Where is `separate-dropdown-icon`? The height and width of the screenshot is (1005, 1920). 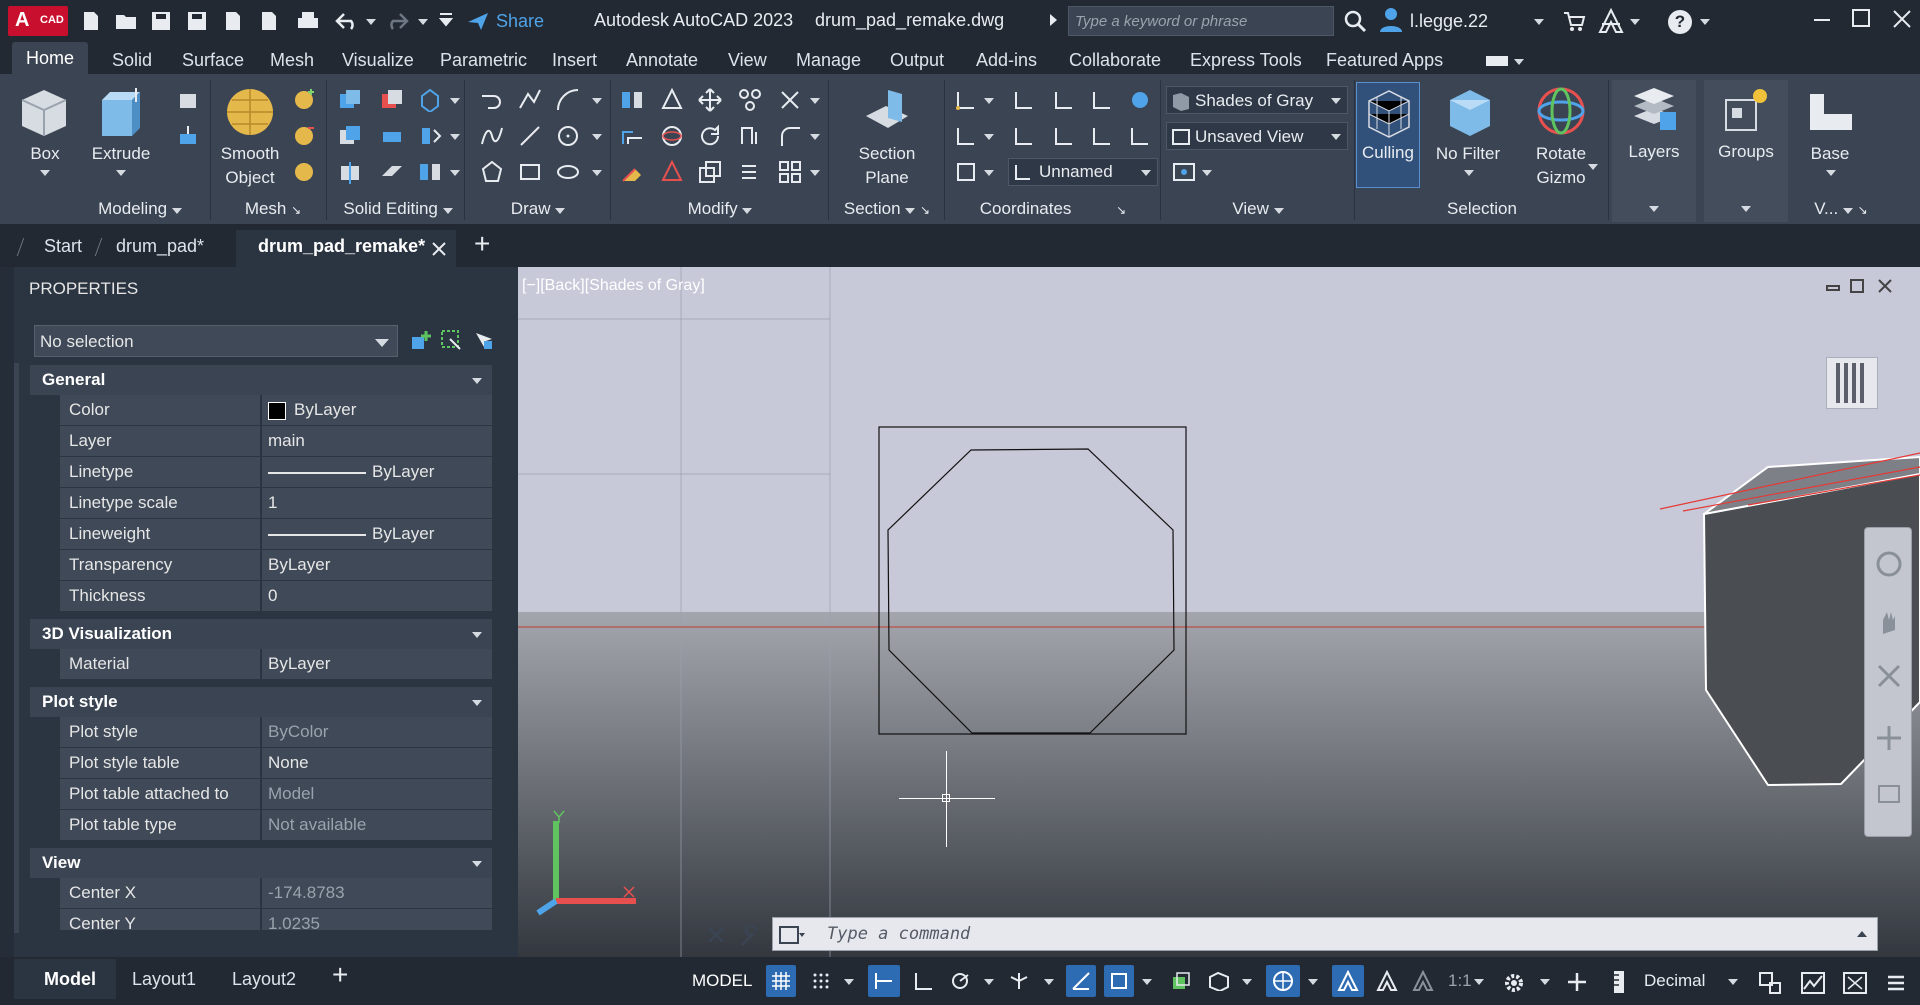 separate-dropdown-icon is located at coordinates (455, 173).